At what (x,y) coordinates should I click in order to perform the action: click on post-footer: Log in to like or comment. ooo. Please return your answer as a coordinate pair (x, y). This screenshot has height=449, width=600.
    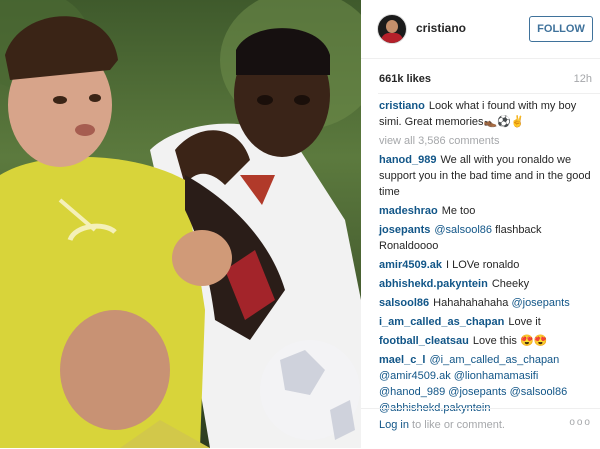
    Looking at the image, I should click on (480, 428).